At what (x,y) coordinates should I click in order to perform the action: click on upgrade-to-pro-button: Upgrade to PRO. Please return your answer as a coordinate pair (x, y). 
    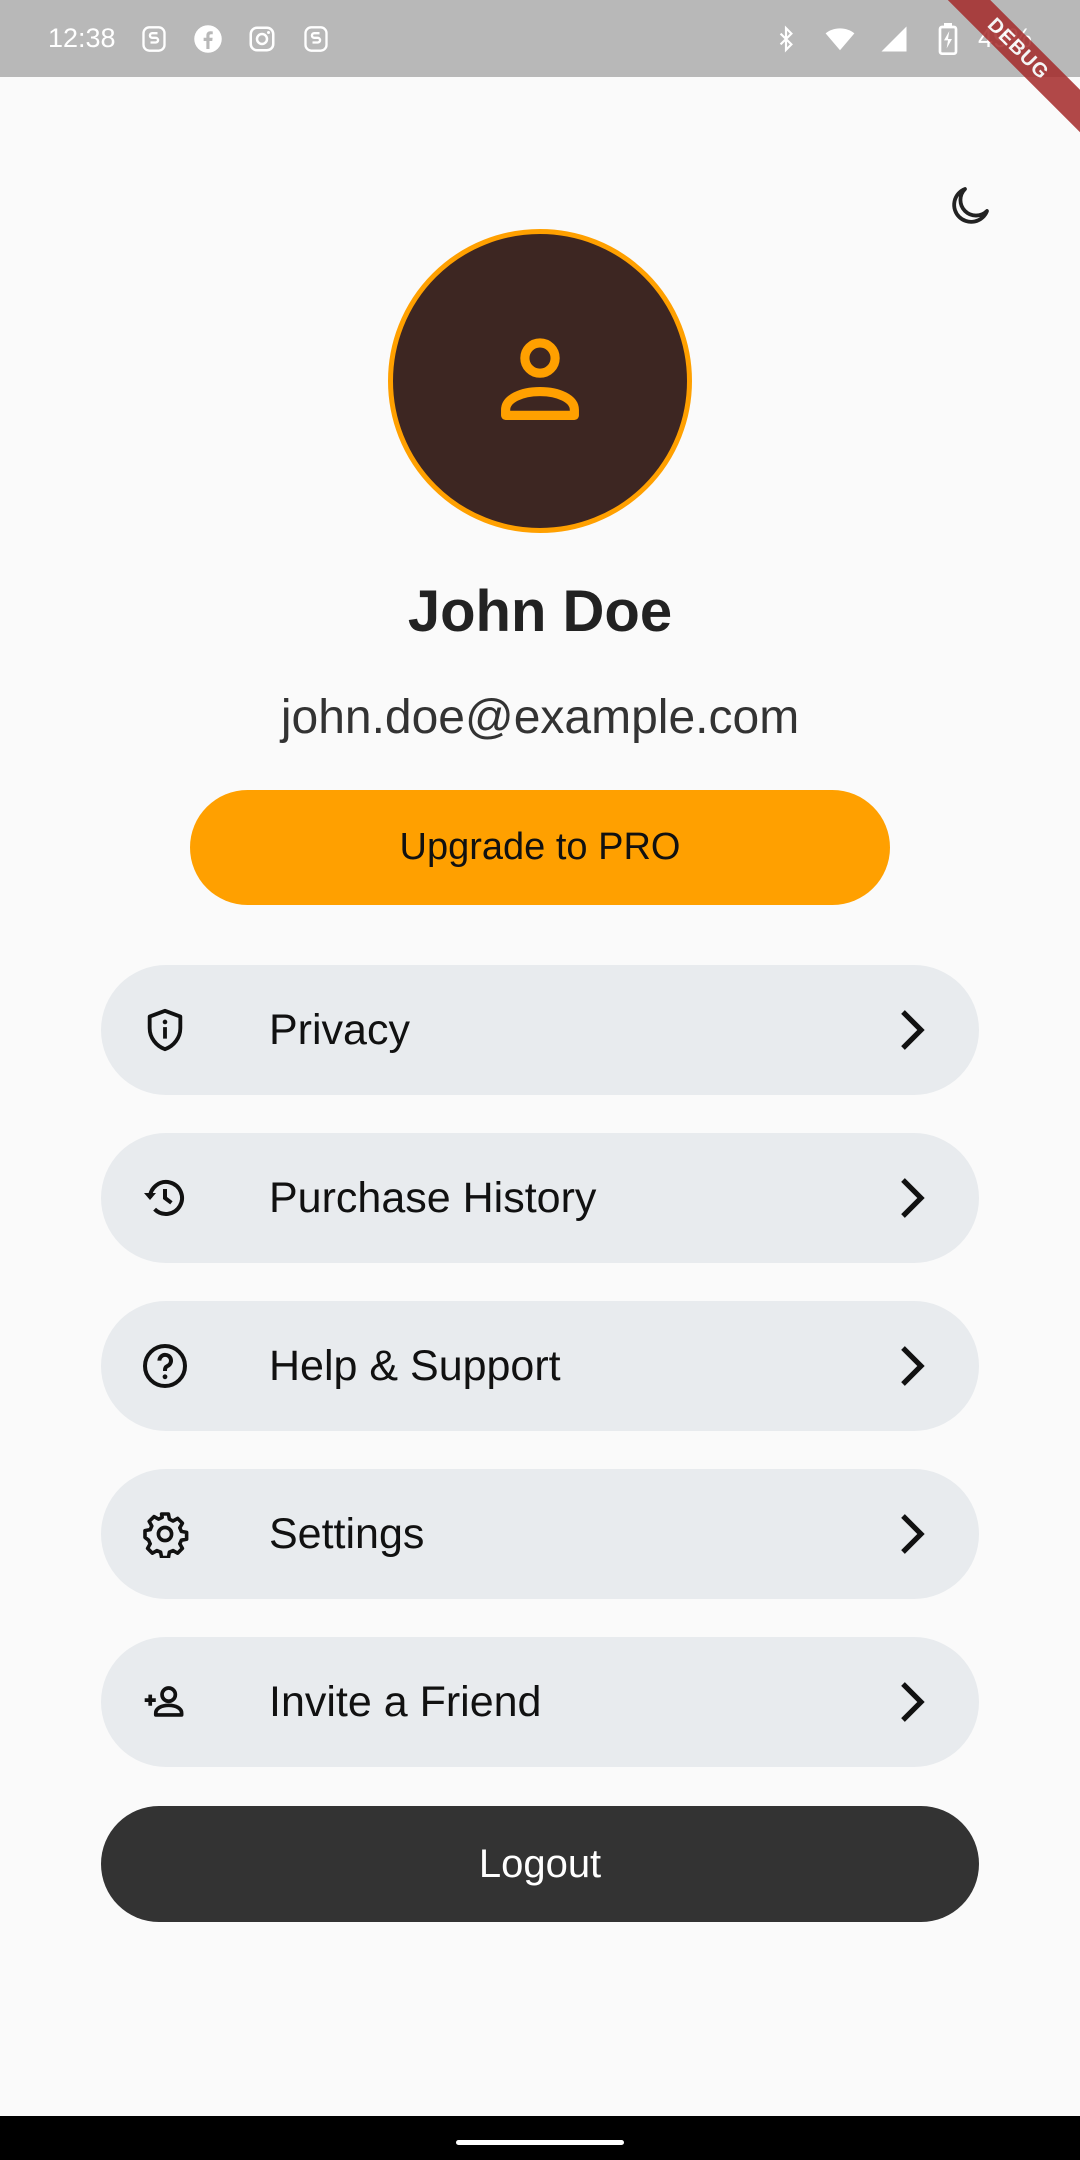
    Looking at the image, I should click on (540, 847).